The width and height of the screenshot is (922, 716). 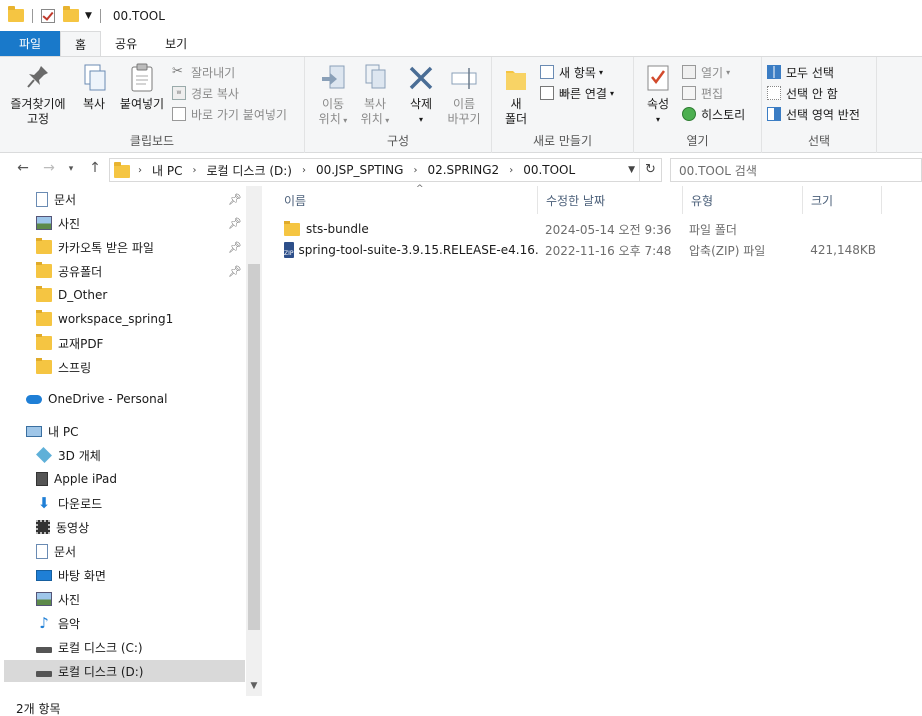 What do you see at coordinates (95, 168) in the screenshot?
I see `up-arrow-icon: ↑` at bounding box center [95, 168].